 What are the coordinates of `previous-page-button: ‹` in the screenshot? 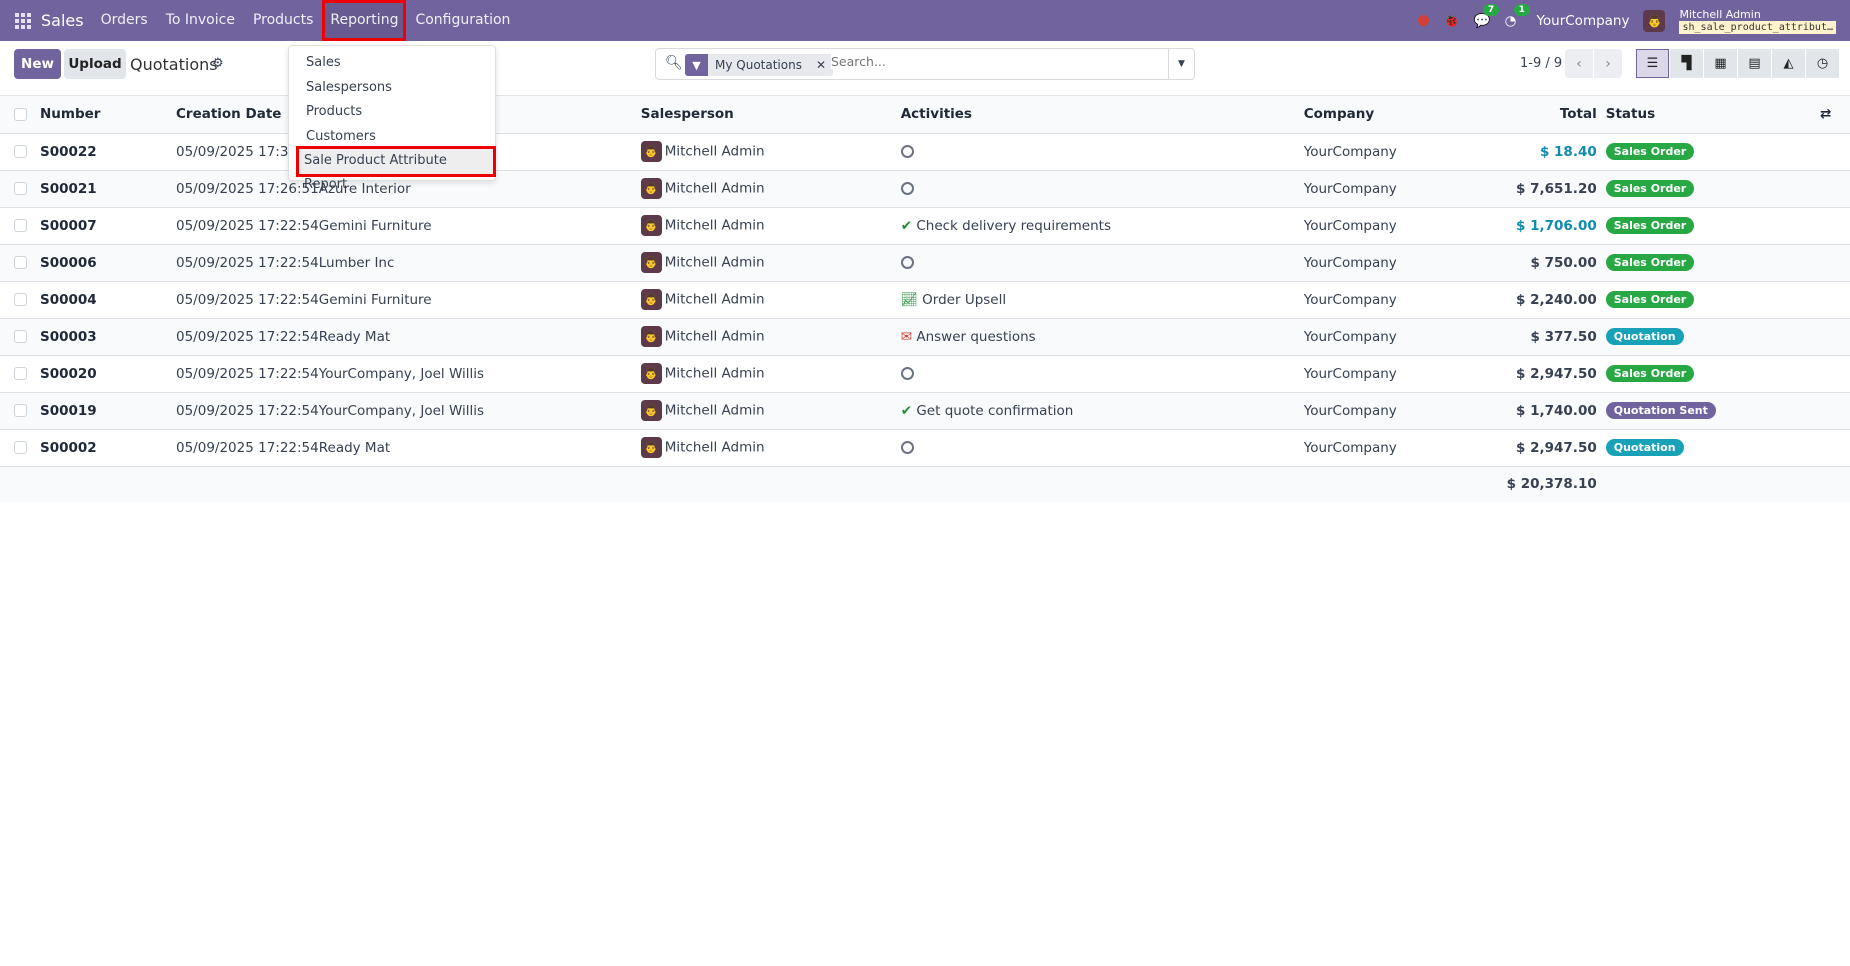 It's located at (1579, 63).